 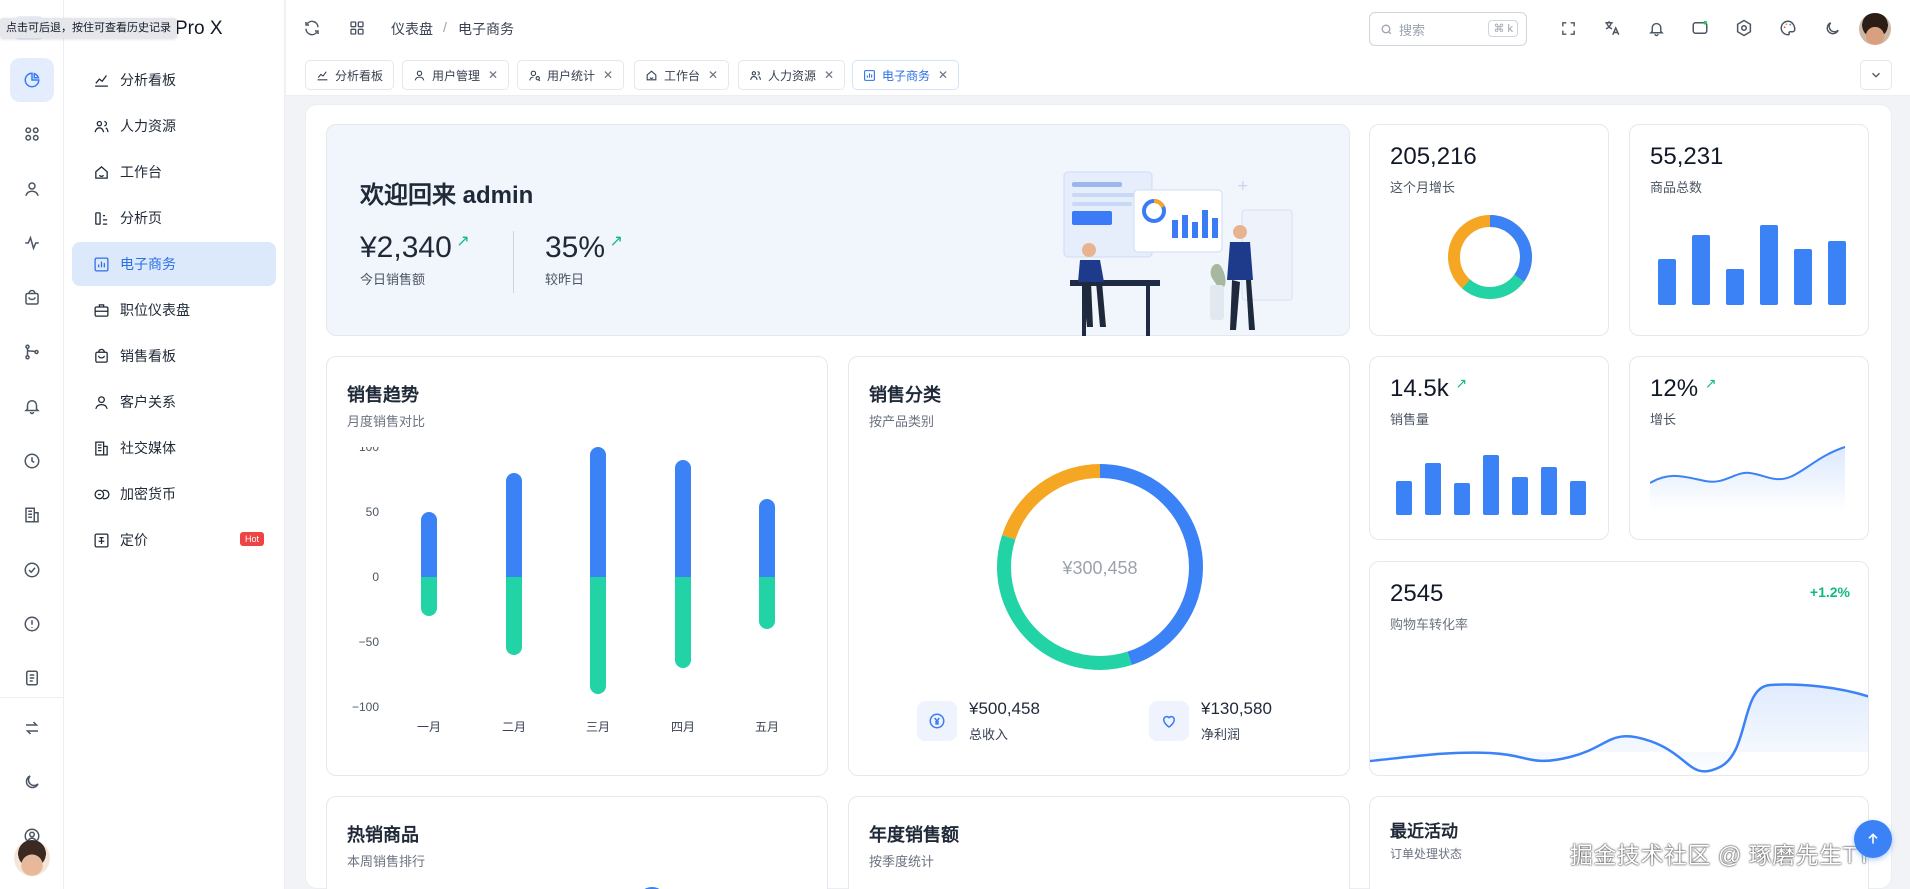 I want to click on rail-swap-button, so click(x=32, y=728).